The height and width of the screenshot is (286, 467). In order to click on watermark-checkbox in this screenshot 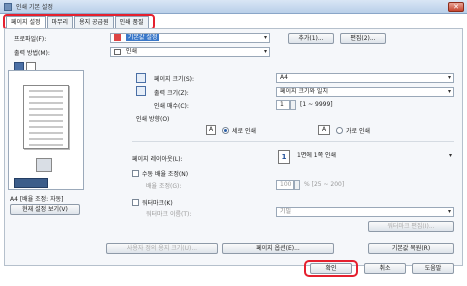, I will do `click(135, 202)`.